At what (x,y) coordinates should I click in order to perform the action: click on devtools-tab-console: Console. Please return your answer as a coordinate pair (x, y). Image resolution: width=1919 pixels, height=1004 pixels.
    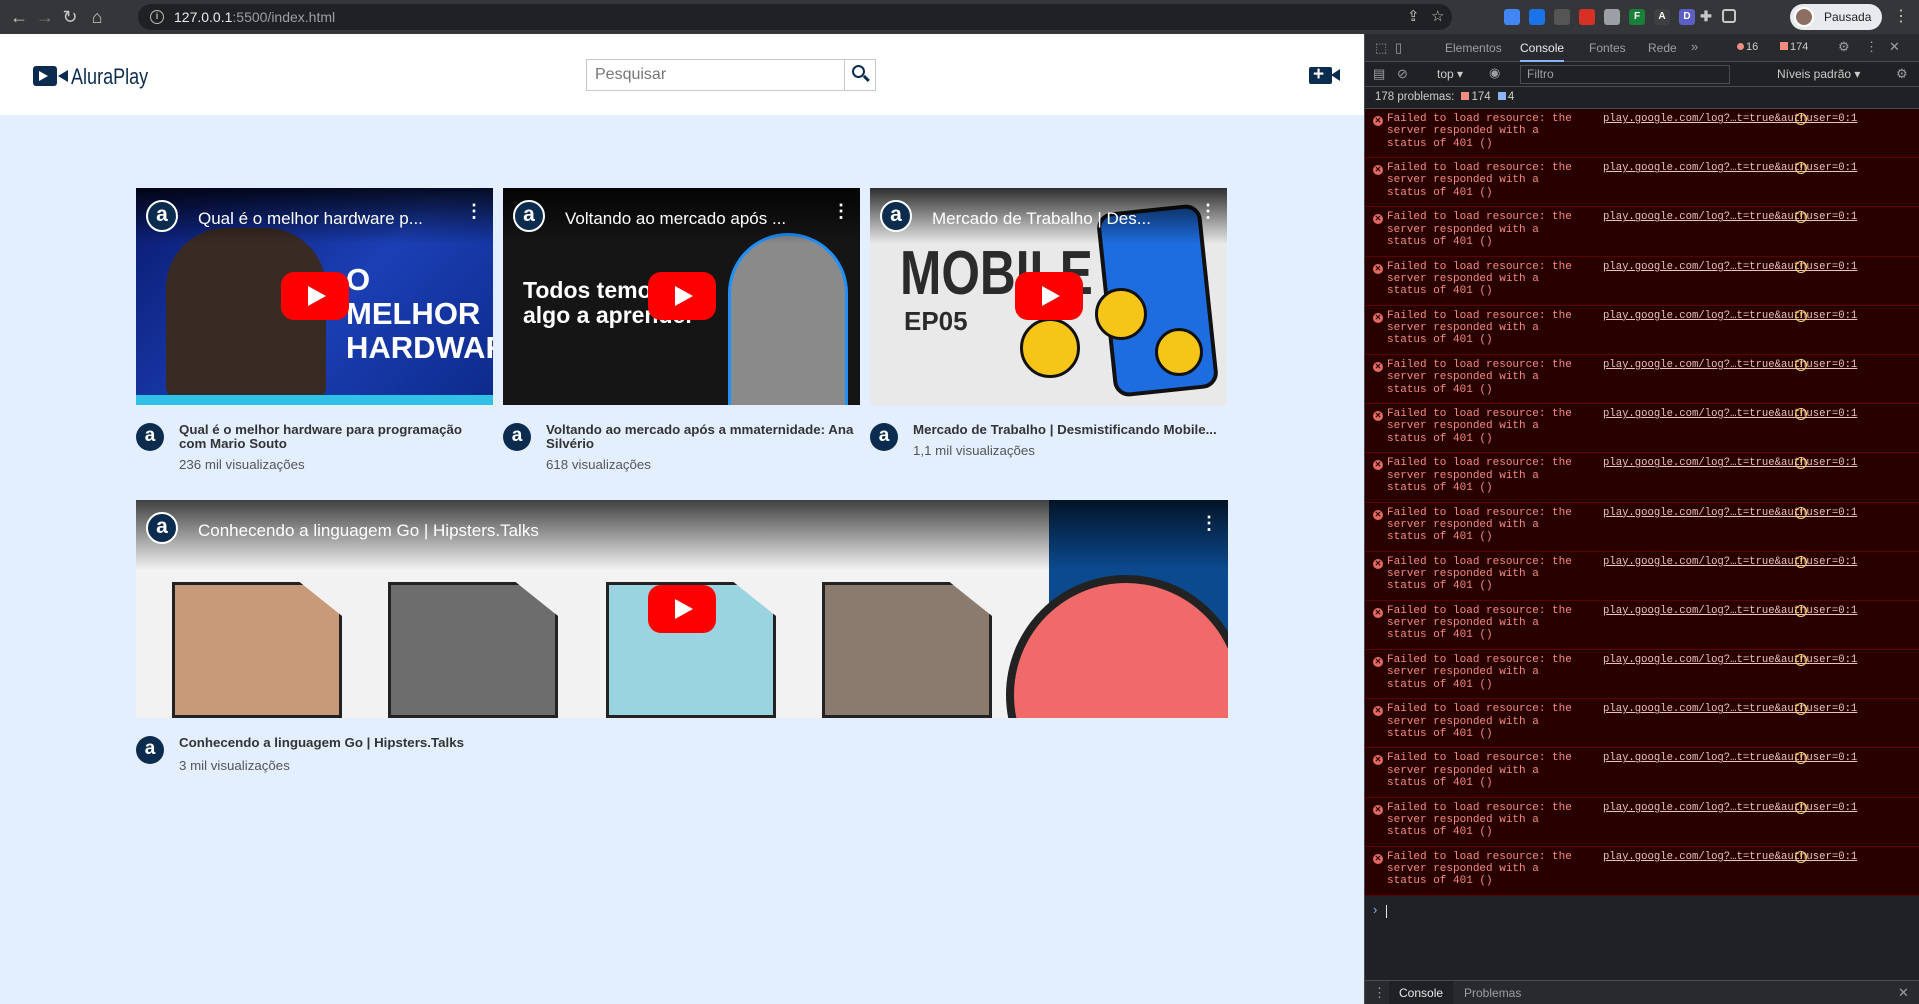
    Looking at the image, I should click on (1542, 48).